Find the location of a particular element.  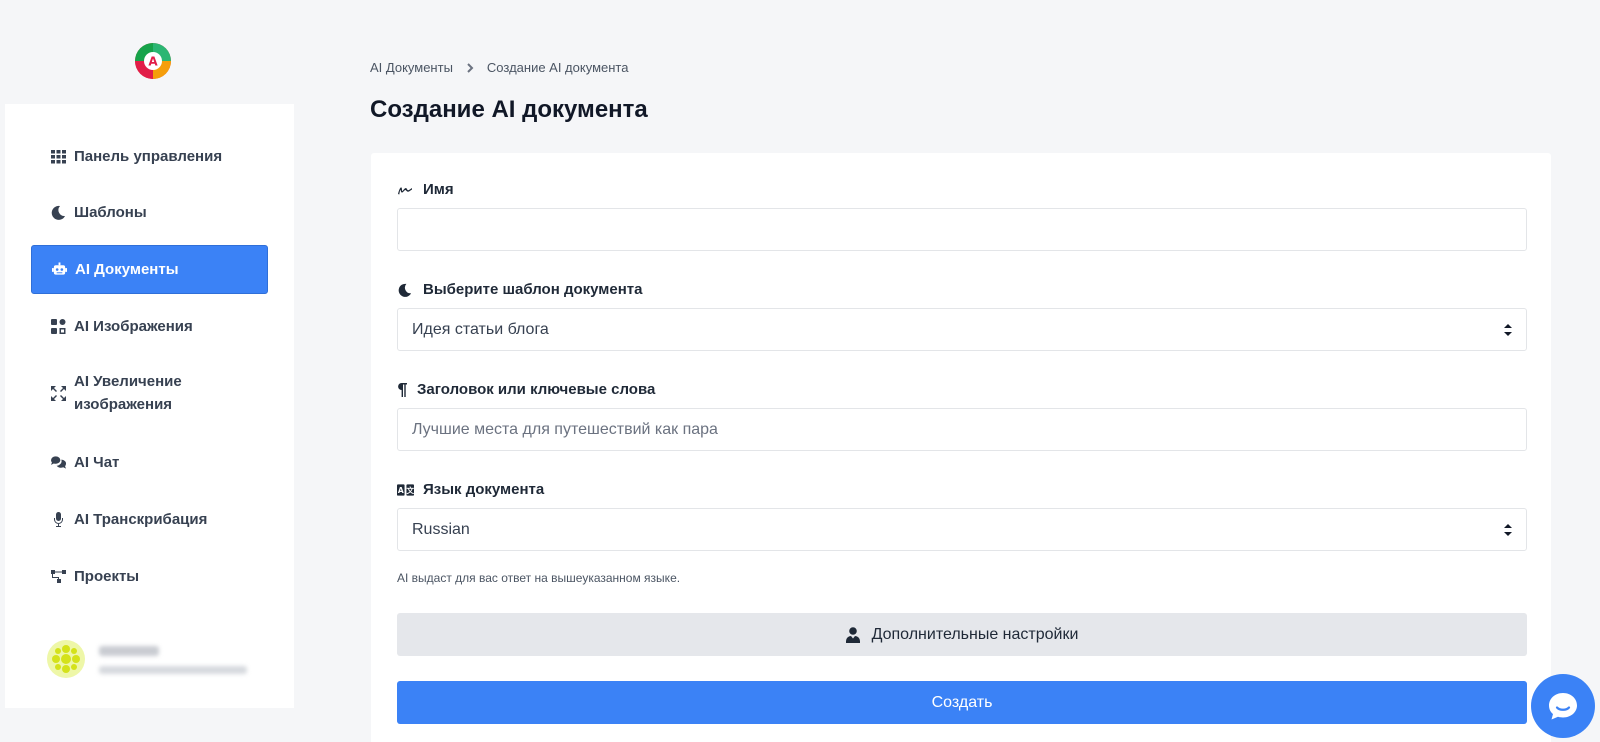

robot-icon is located at coordinates (59, 270).